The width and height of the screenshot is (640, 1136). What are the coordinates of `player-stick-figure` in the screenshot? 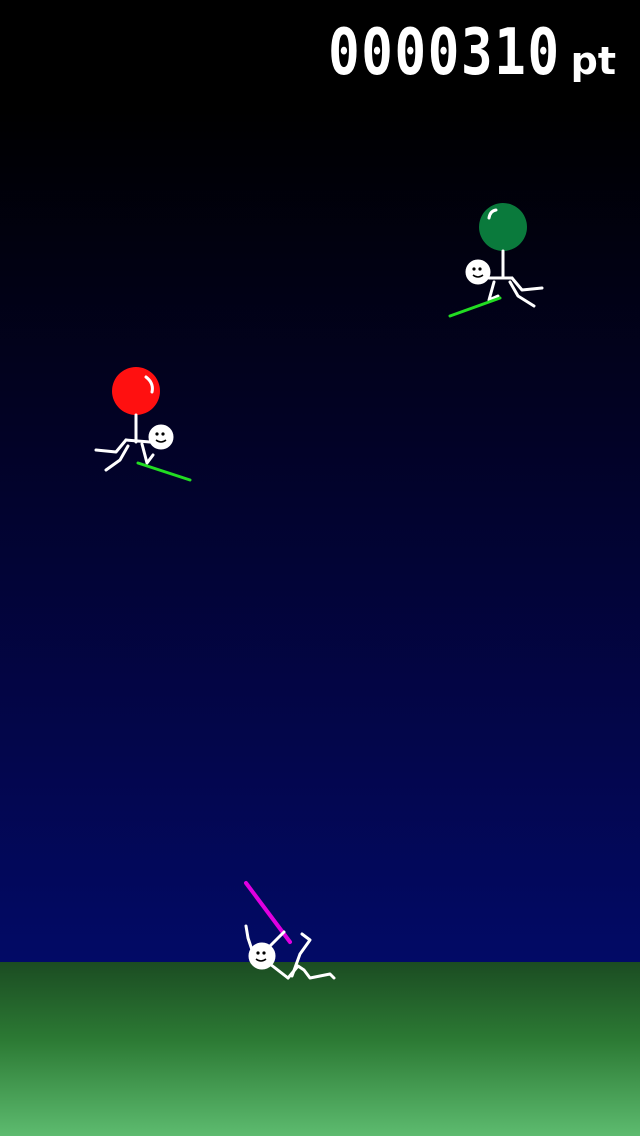 It's located at (290, 930).